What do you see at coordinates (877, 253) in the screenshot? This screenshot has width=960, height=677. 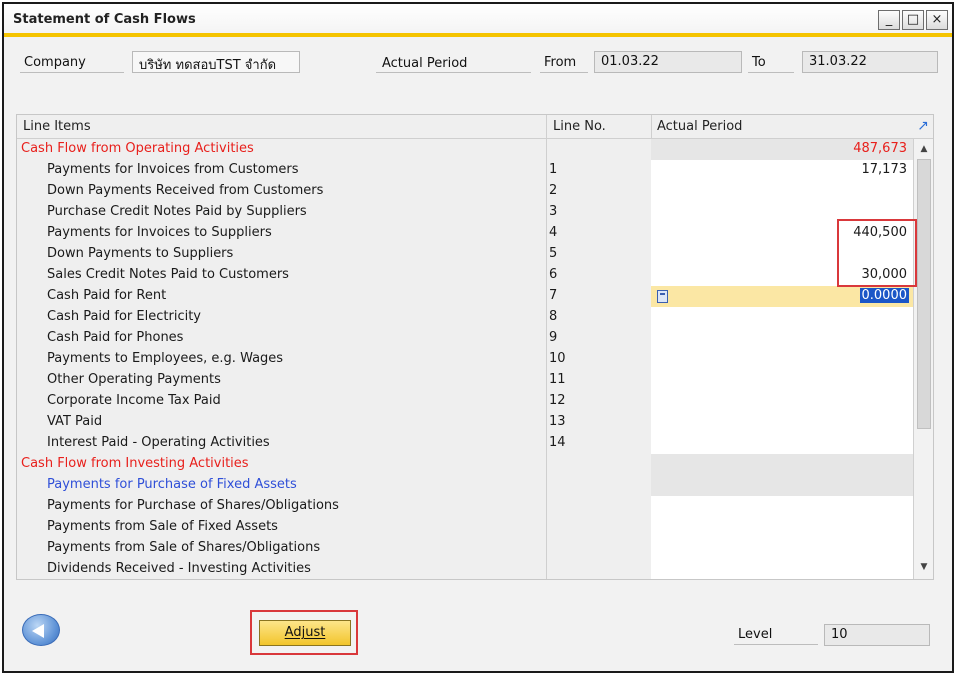 I see `value-highlight-box` at bounding box center [877, 253].